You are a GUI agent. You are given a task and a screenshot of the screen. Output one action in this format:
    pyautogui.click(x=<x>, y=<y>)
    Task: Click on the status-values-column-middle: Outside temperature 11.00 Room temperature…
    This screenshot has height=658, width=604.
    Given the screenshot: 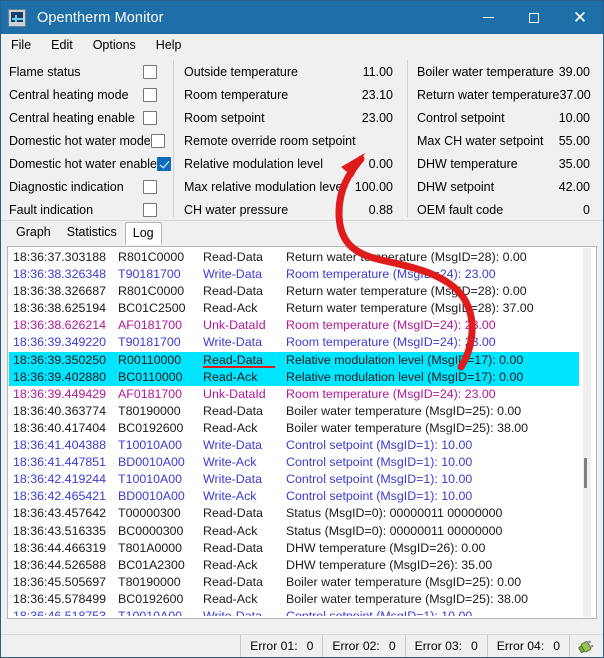 What is the action you would take?
    pyautogui.click(x=289, y=140)
    